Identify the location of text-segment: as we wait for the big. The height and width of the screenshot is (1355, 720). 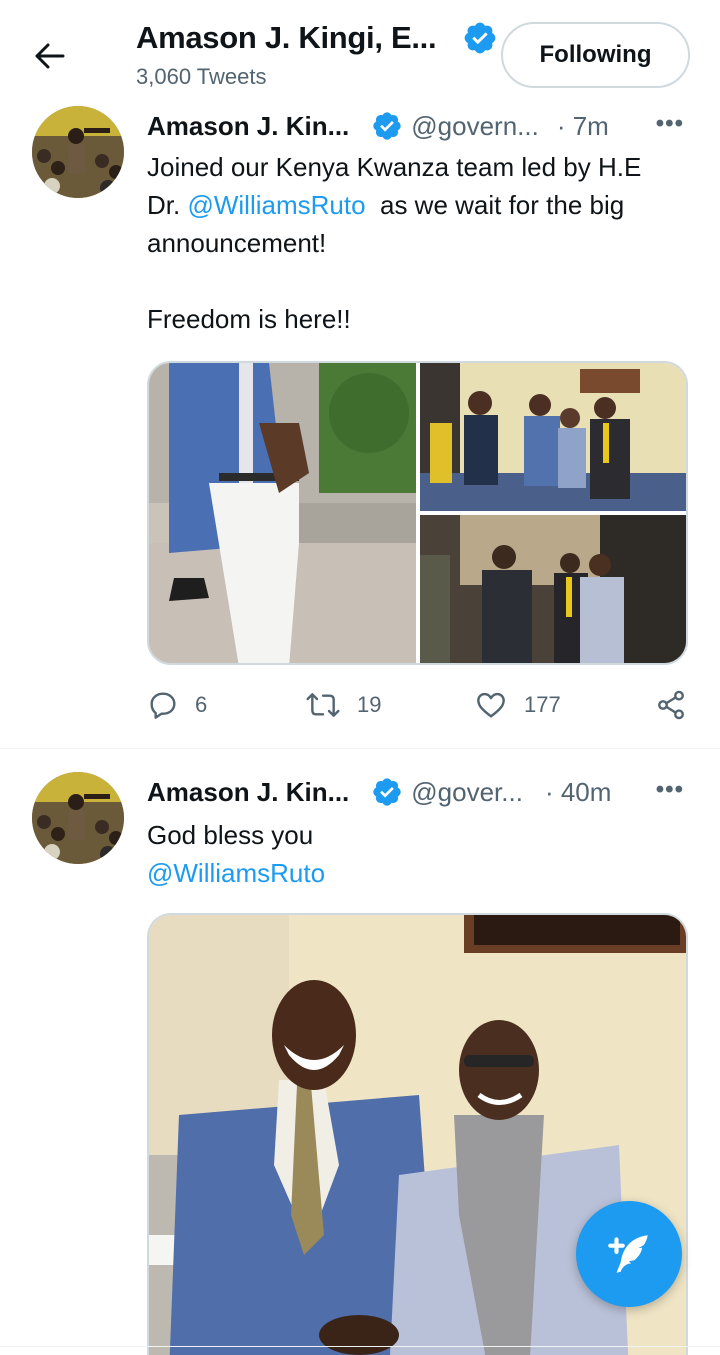
(495, 205).